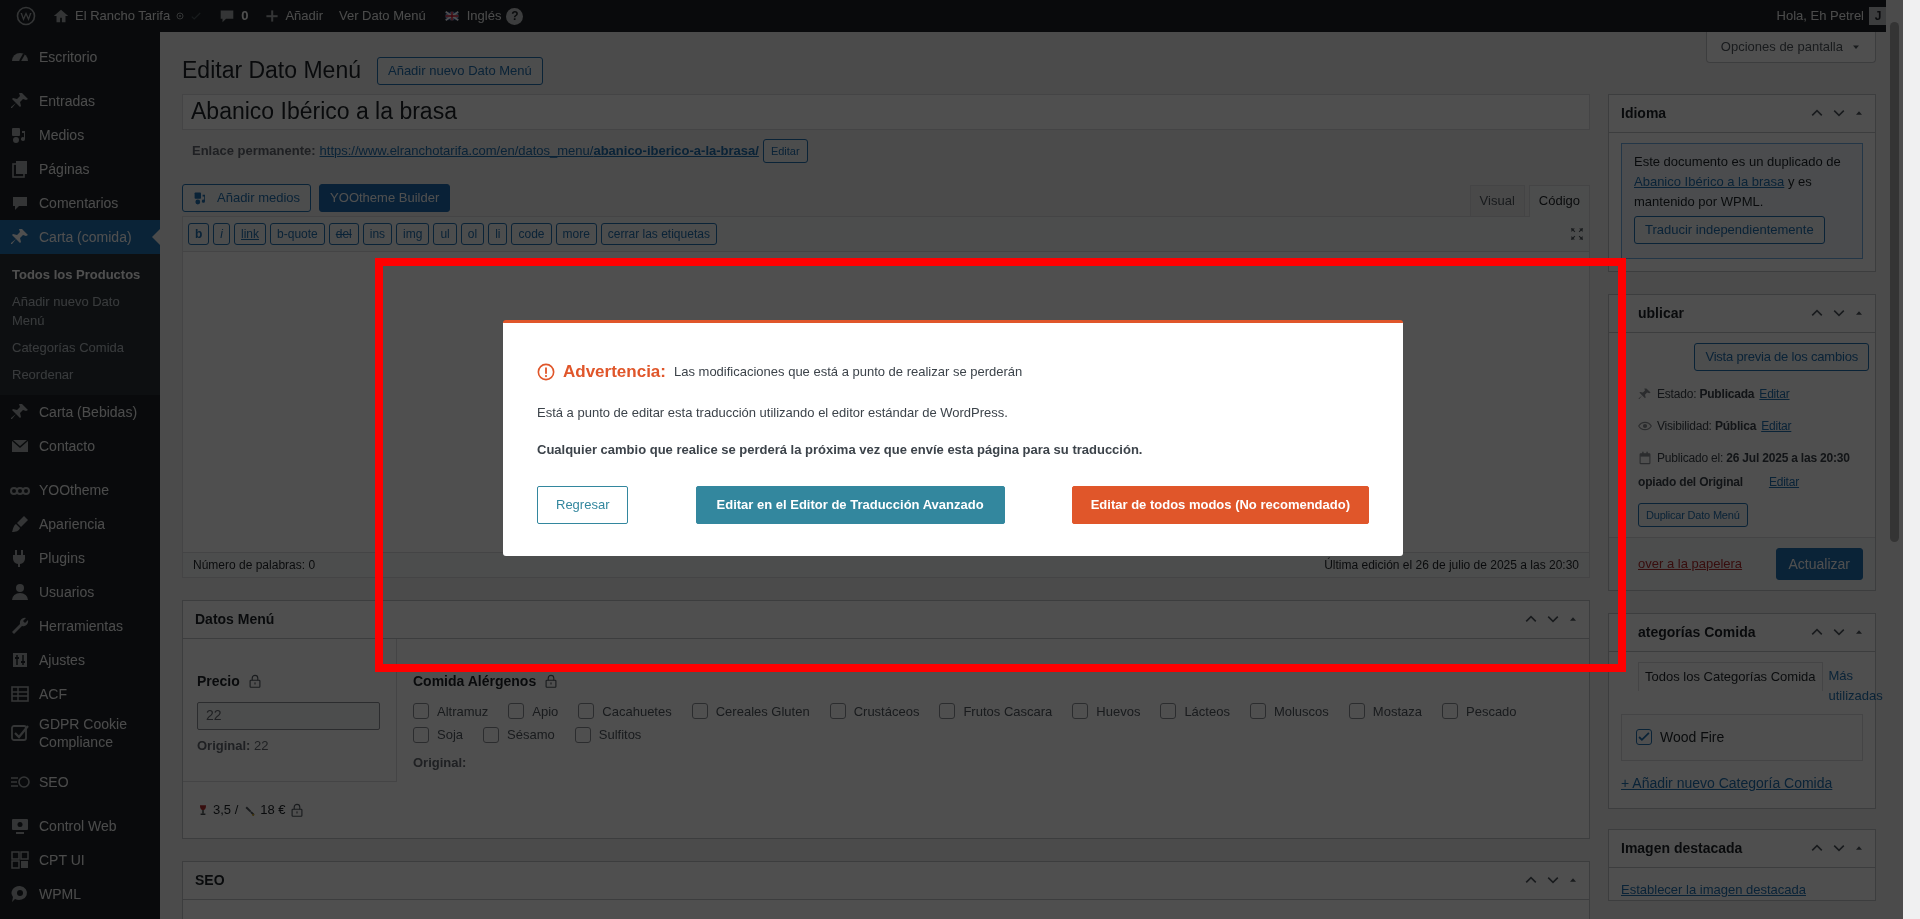  What do you see at coordinates (658, 233) in the screenshot?
I see `quicktag-button: cerrar las etiquetas` at bounding box center [658, 233].